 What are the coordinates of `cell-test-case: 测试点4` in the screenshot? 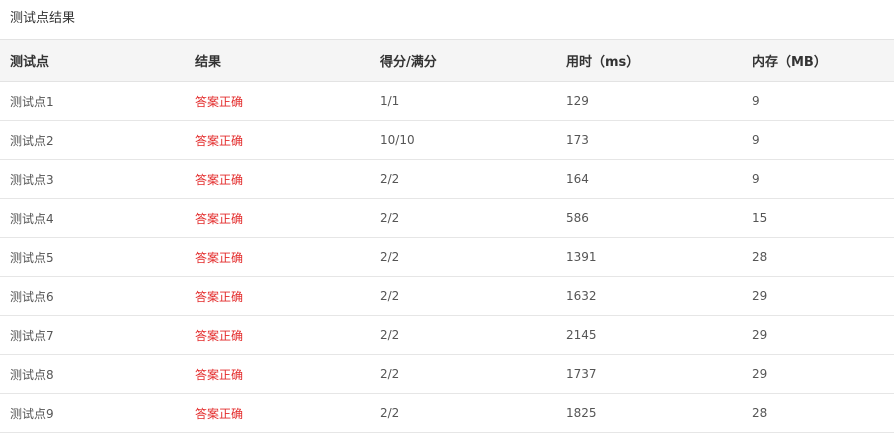 It's located at (32, 218).